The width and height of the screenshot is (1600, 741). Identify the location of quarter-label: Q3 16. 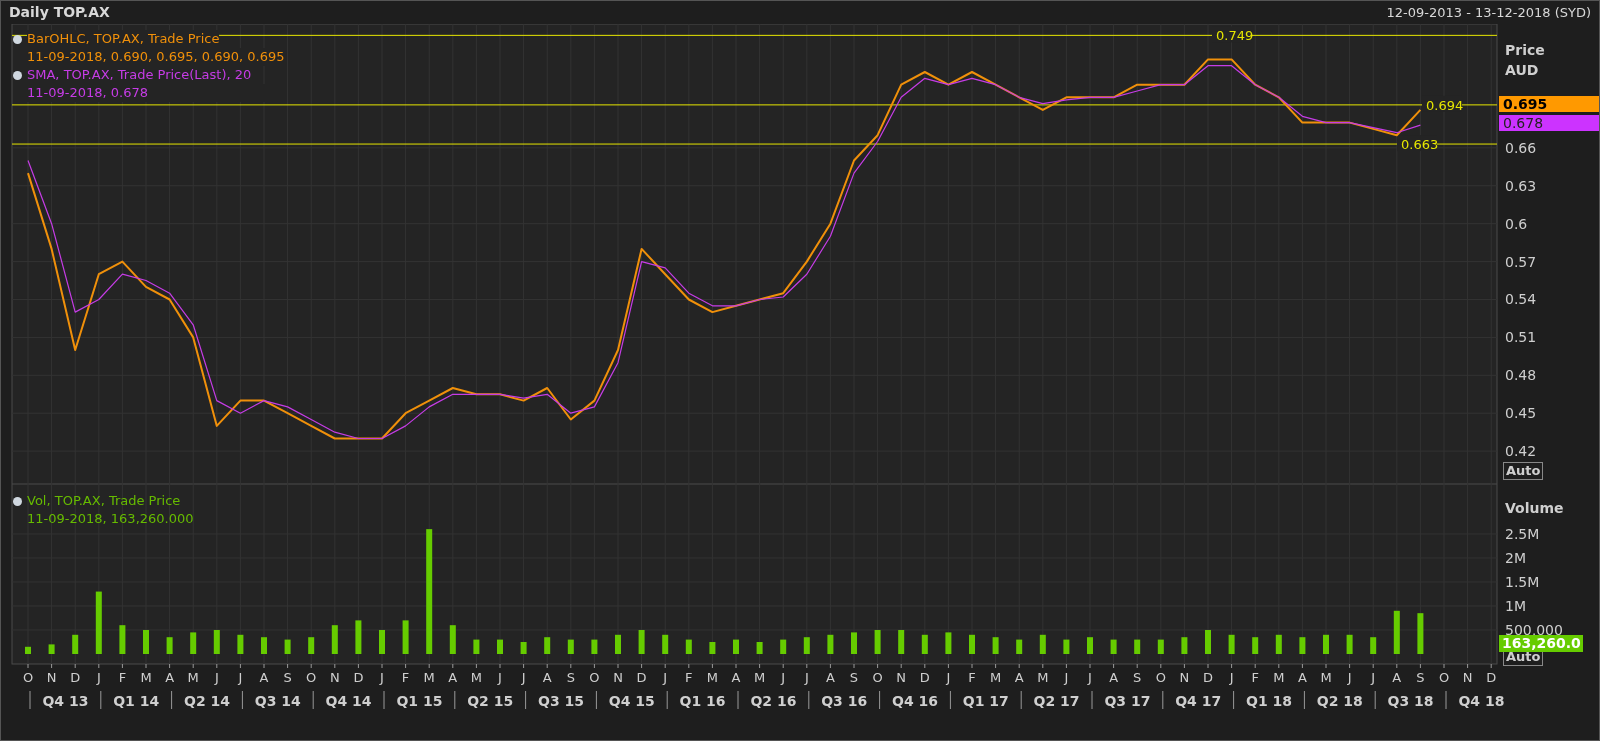
(844, 701).